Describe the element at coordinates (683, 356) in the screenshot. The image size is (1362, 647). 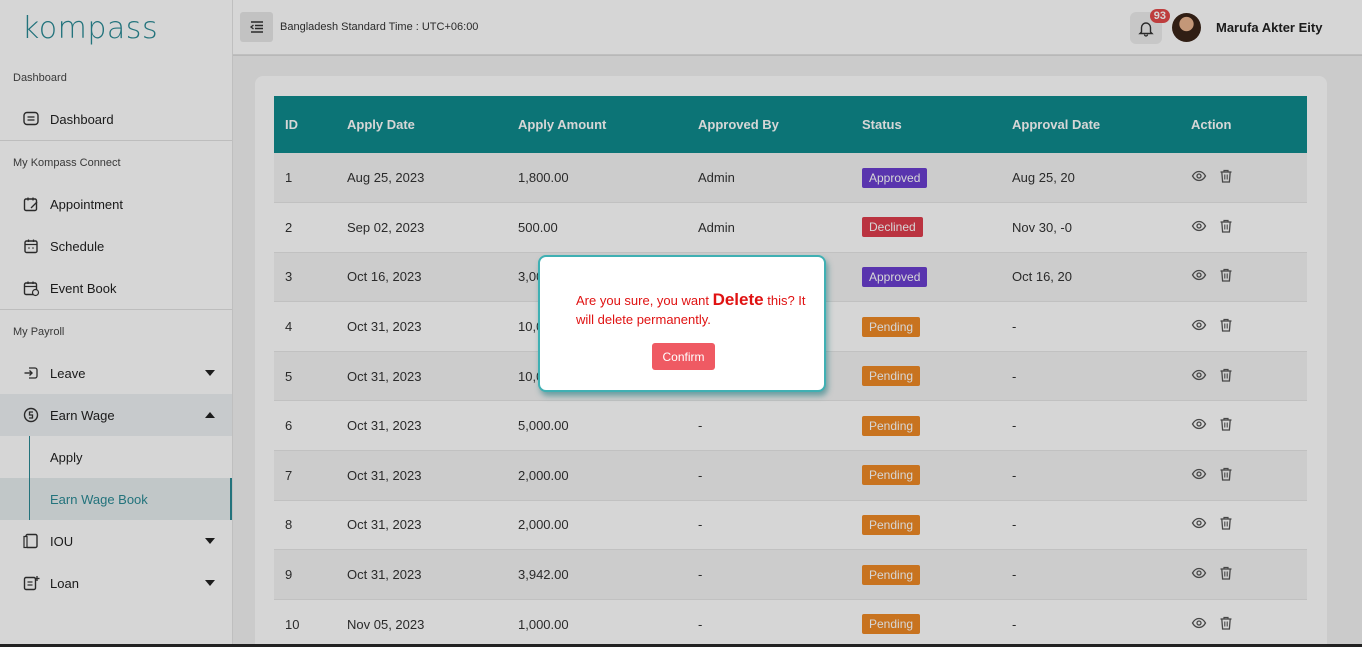
I see `confirm-button: Confirm` at that location.